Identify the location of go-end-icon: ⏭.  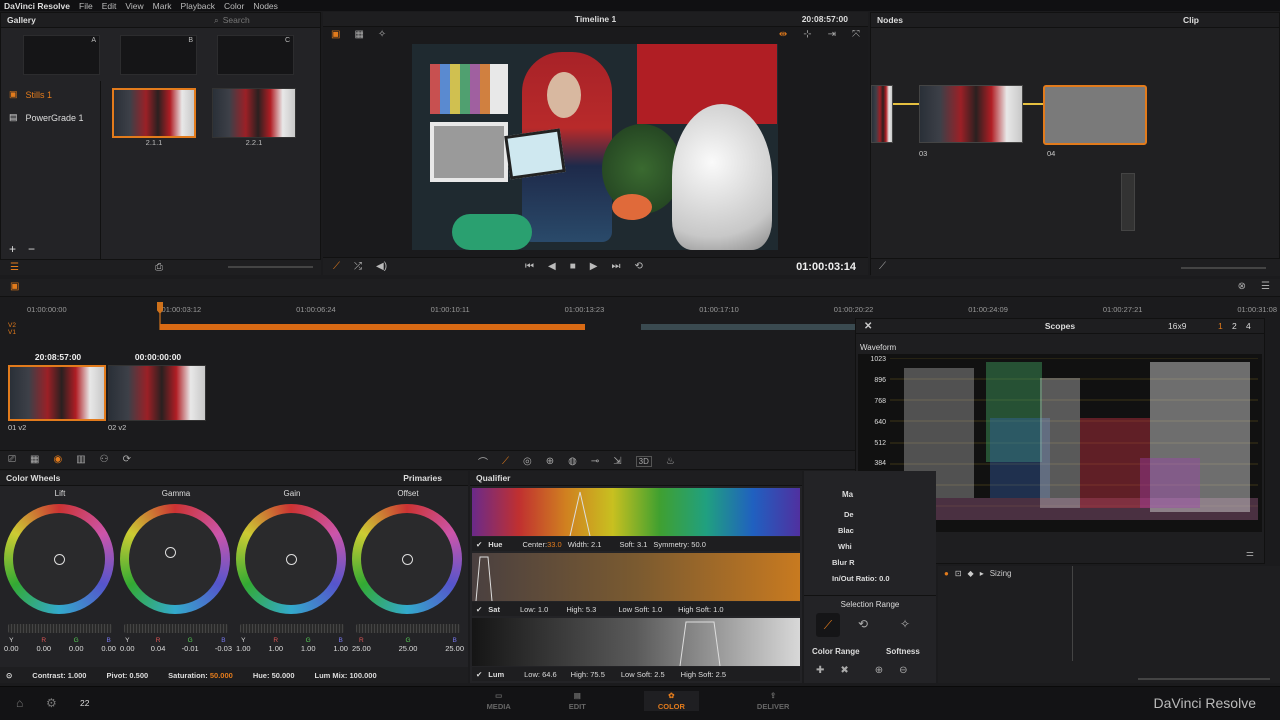
(615, 266).